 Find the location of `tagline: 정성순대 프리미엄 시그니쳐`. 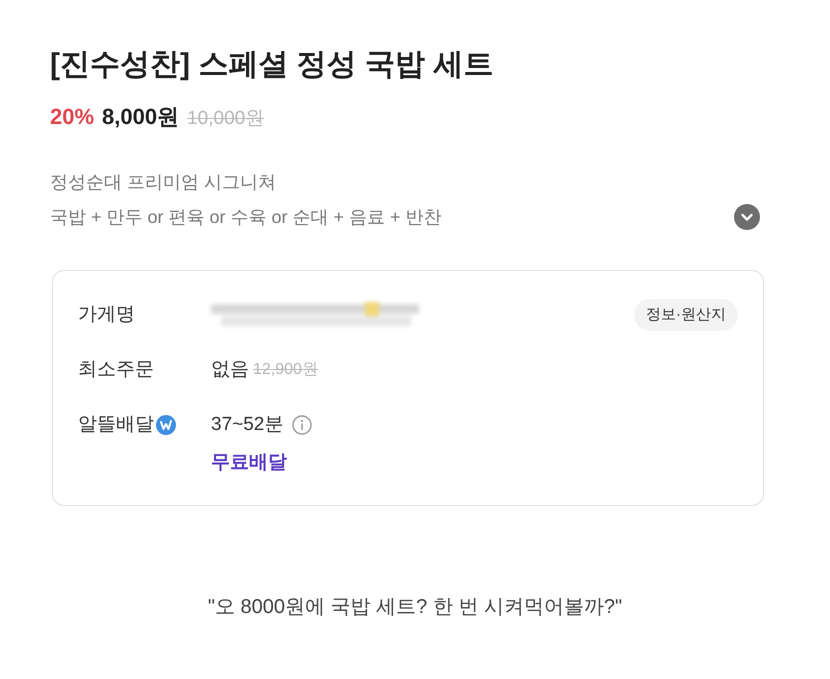

tagline: 정성순대 프리미엄 시그니쳐 is located at coordinates (164, 182).